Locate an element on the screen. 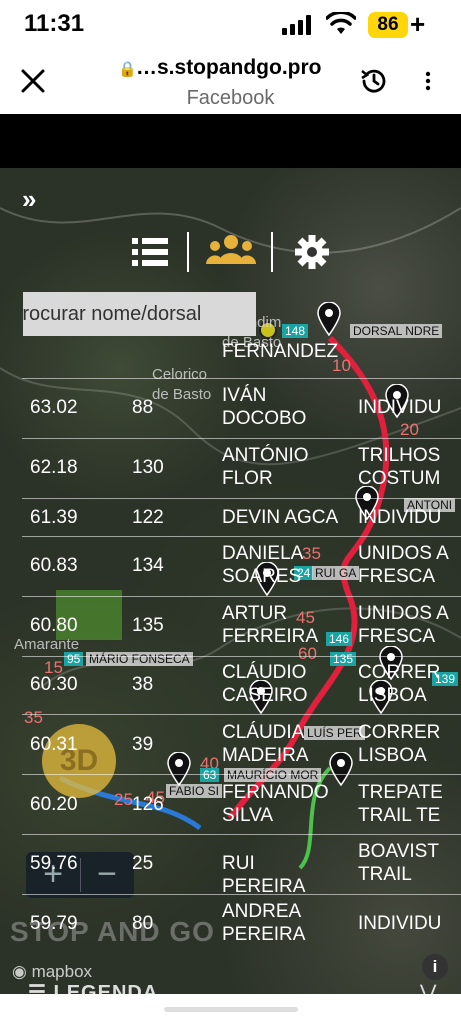 The width and height of the screenshot is (461, 1024). runner-points: 59.76 is located at coordinates (54, 863).